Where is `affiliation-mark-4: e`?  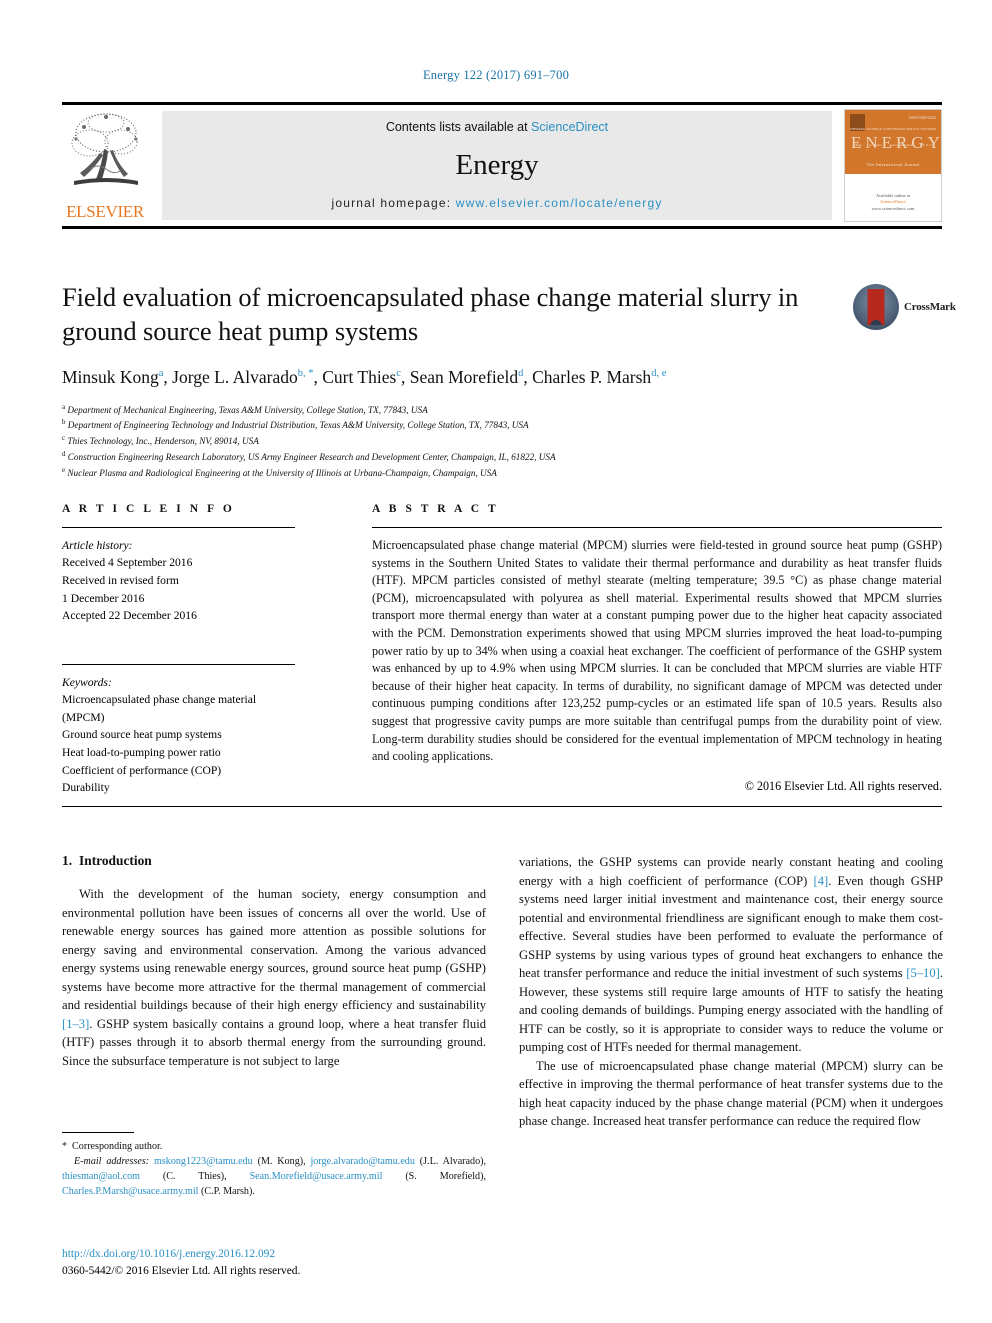 affiliation-mark-4: e is located at coordinates (64, 470).